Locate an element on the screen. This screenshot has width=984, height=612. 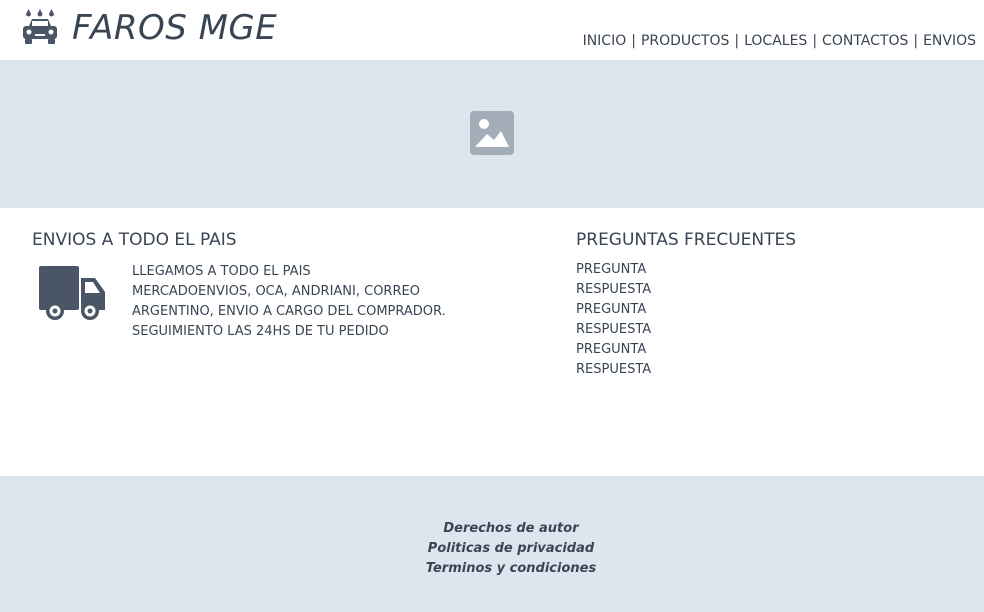
logo: FAROS MGE is located at coordinates (148, 28).